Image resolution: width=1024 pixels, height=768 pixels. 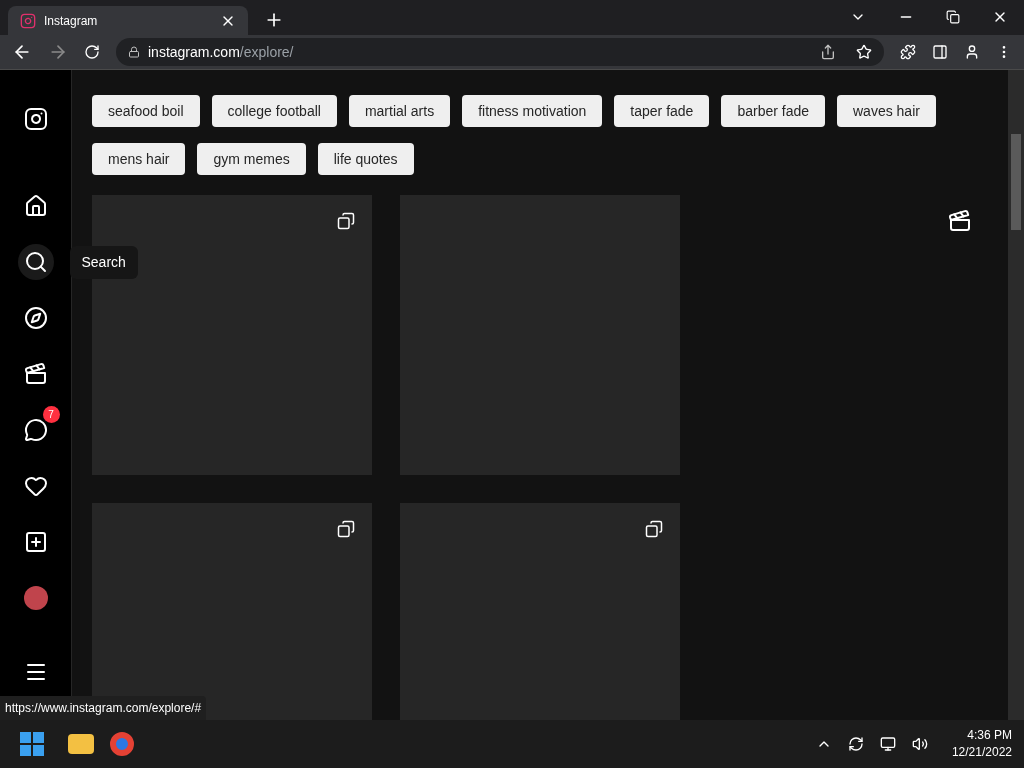 What do you see at coordinates (103, 262) in the screenshot?
I see `tooltip: Search` at bounding box center [103, 262].